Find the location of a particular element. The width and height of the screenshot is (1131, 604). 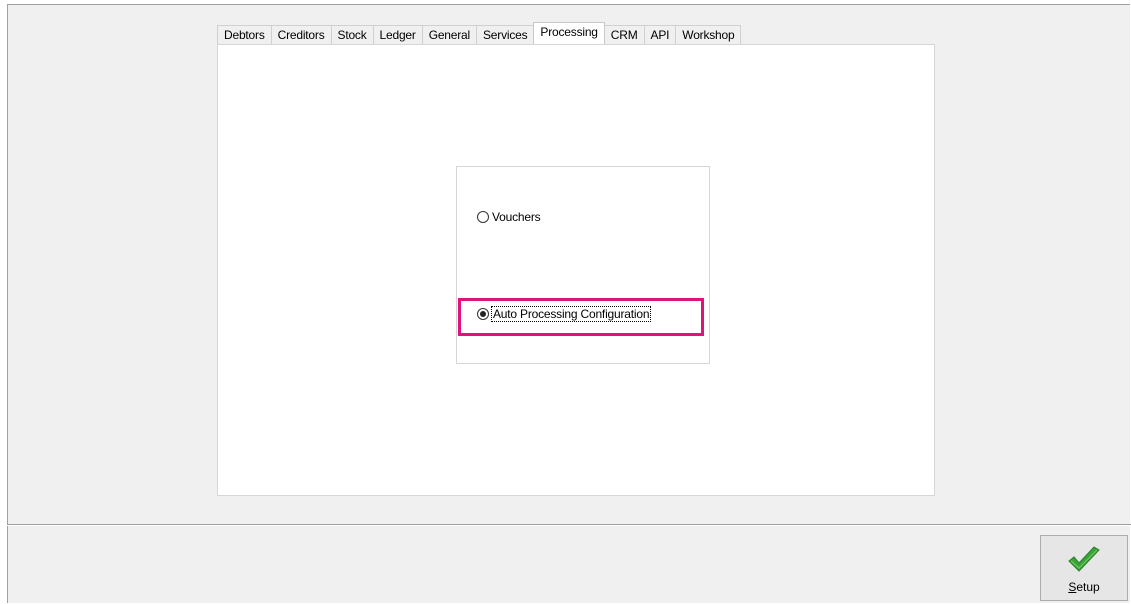

vouchers-option: Vouchers is located at coordinates (509, 217).